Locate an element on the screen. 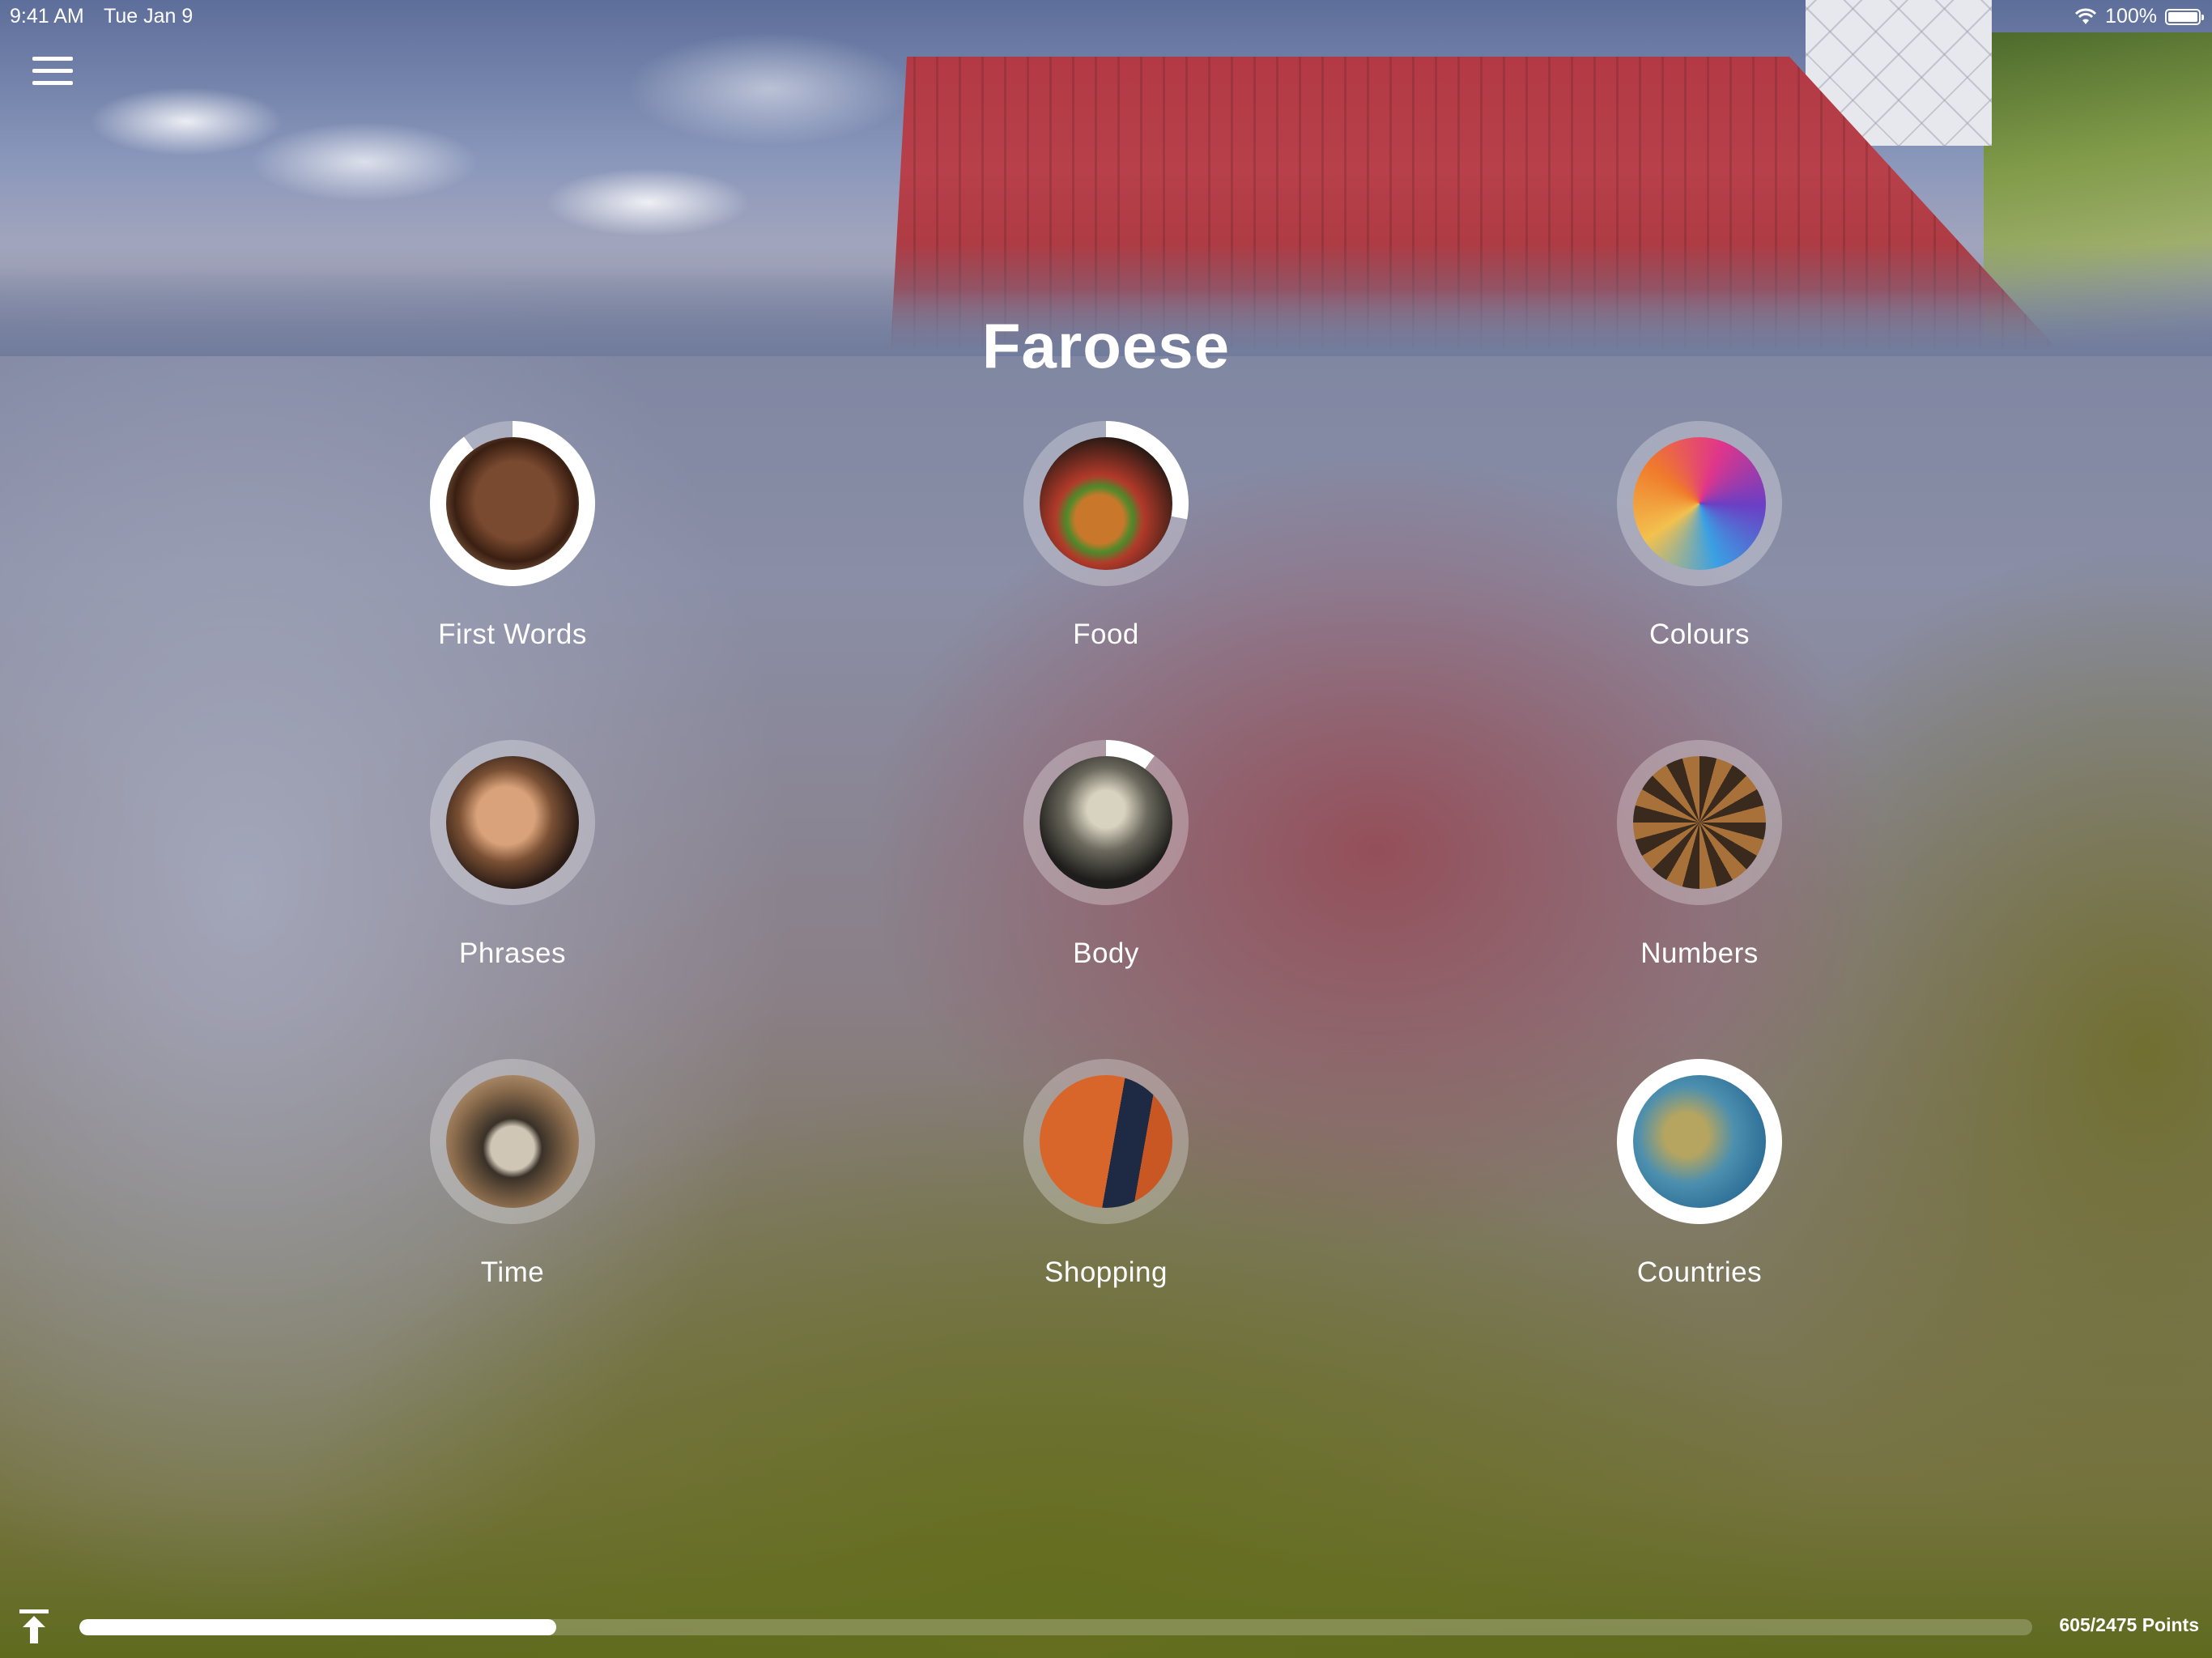 Image resolution: width=2212 pixels, height=1658 pixels. points-progress-bar is located at coordinates (1055, 1627).